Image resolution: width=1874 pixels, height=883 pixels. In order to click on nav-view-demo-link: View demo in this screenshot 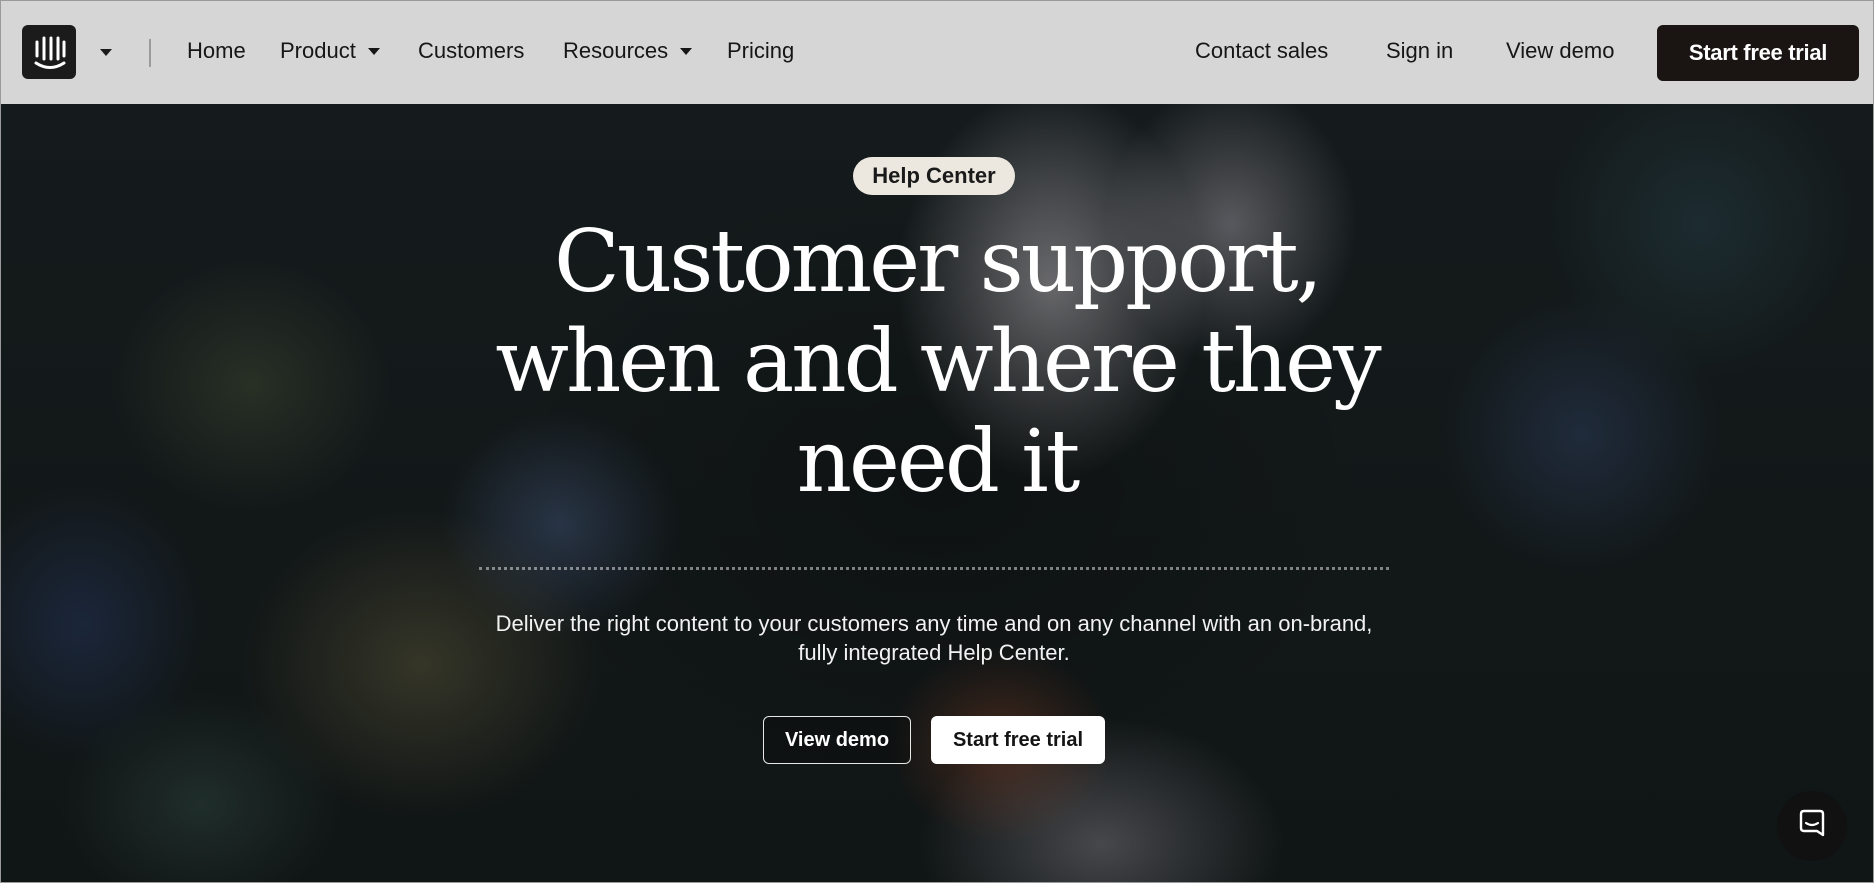, I will do `click(1560, 51)`.